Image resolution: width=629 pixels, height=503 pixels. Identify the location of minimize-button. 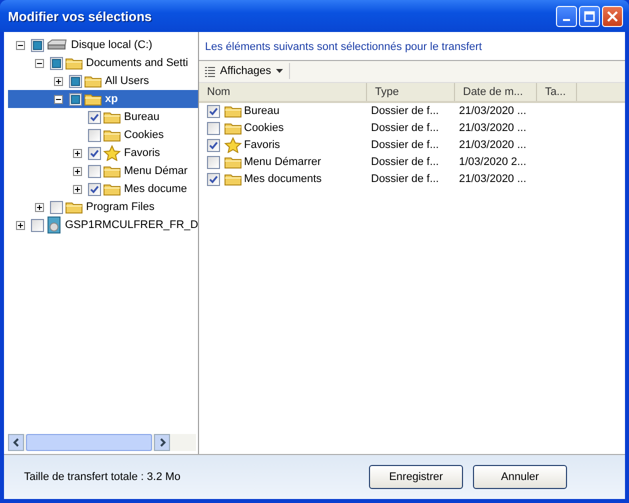
(566, 16).